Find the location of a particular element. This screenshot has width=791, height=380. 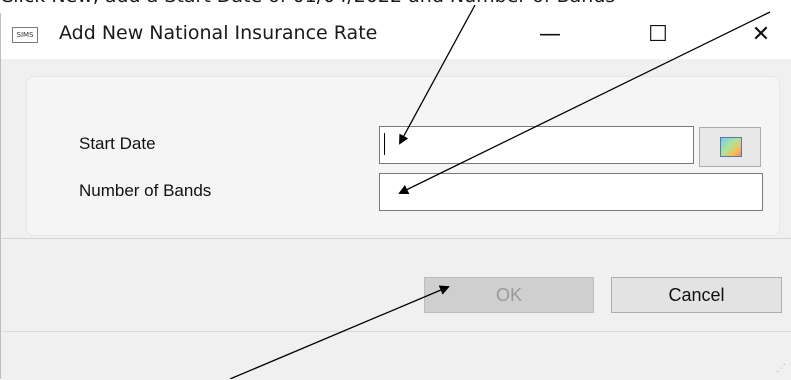

separator-line is located at coordinates (396, 238).